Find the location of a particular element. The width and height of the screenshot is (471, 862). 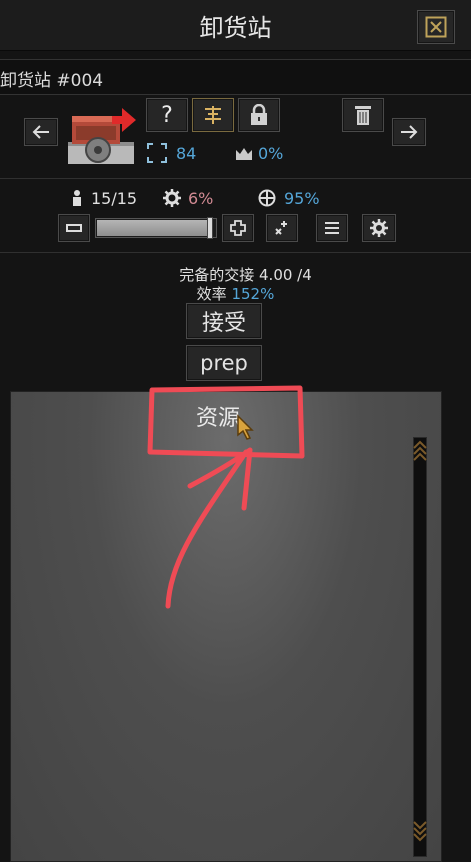

crown-icon is located at coordinates (244, 154).